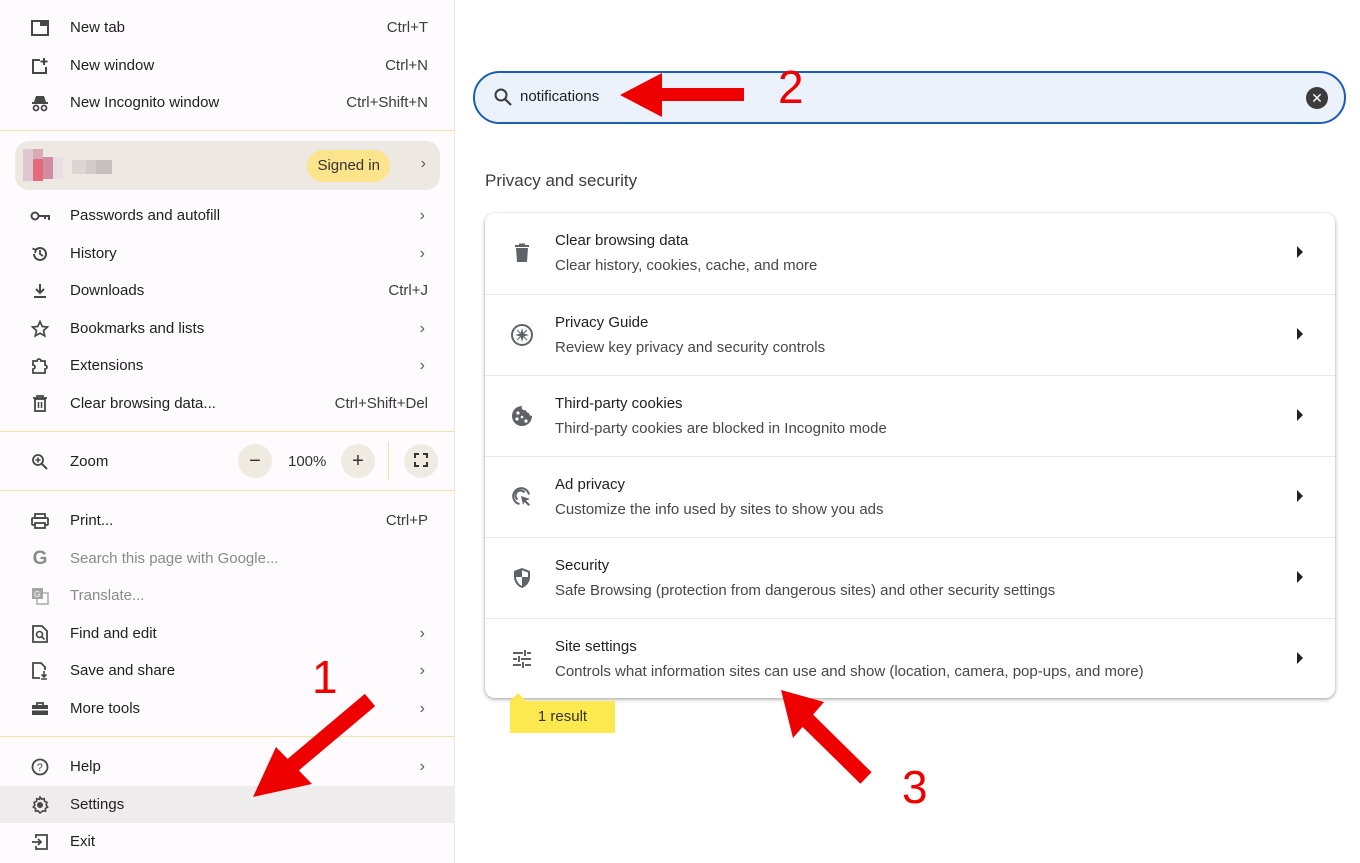  Describe the element at coordinates (98, 27) in the screenshot. I see `menu-item-label: New tab` at that location.